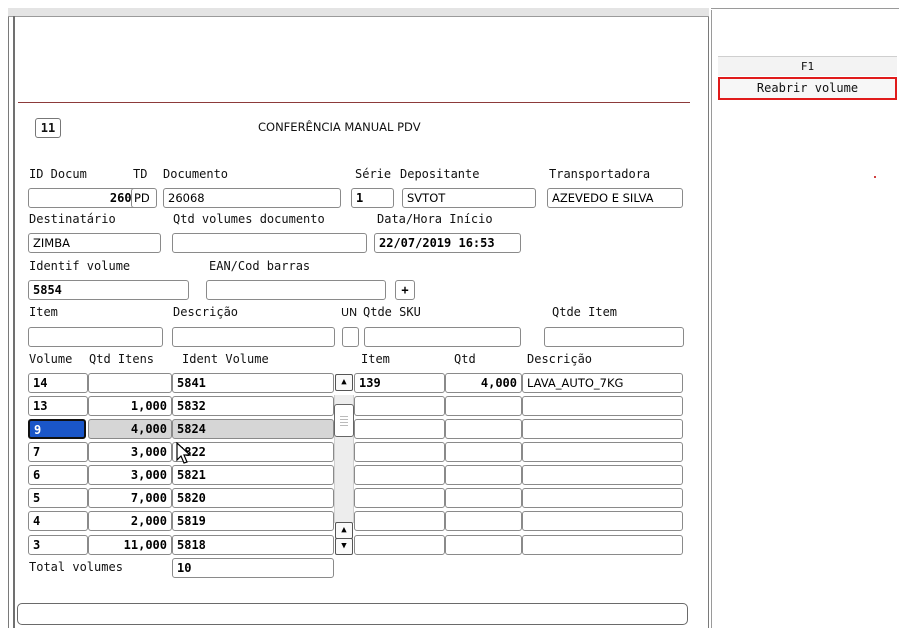 This screenshot has width=899, height=628. Describe the element at coordinates (253, 337) in the screenshot. I see `descricao-field` at that location.